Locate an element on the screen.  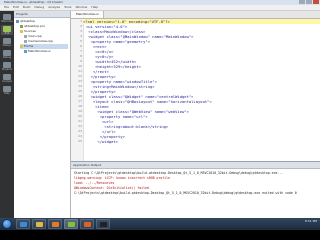
menu-debug: Debug is located at coordinates (39, 7).